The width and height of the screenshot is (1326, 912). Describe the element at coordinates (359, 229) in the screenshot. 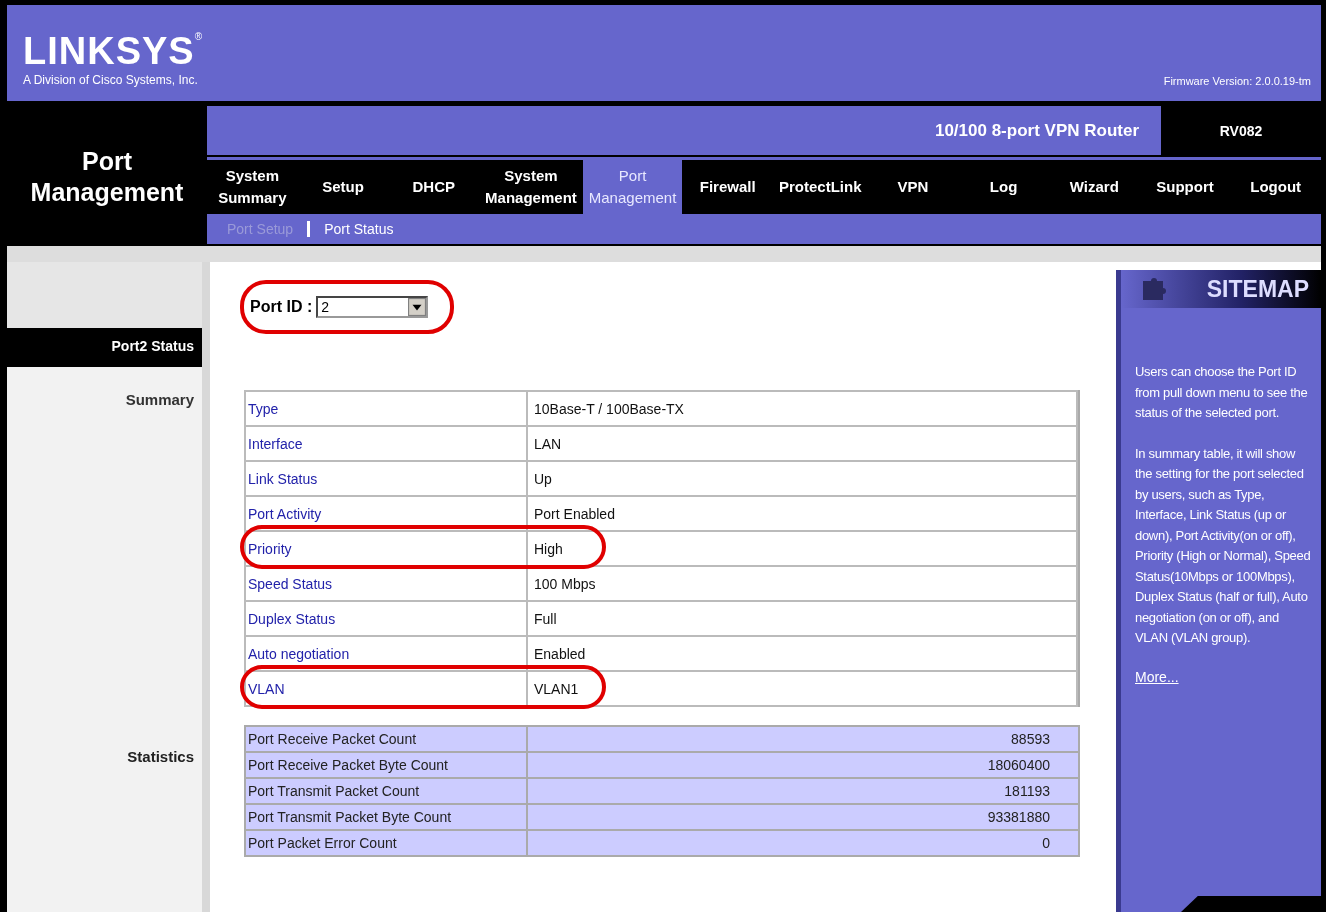

I see `subtab-link: Port Status` at that location.